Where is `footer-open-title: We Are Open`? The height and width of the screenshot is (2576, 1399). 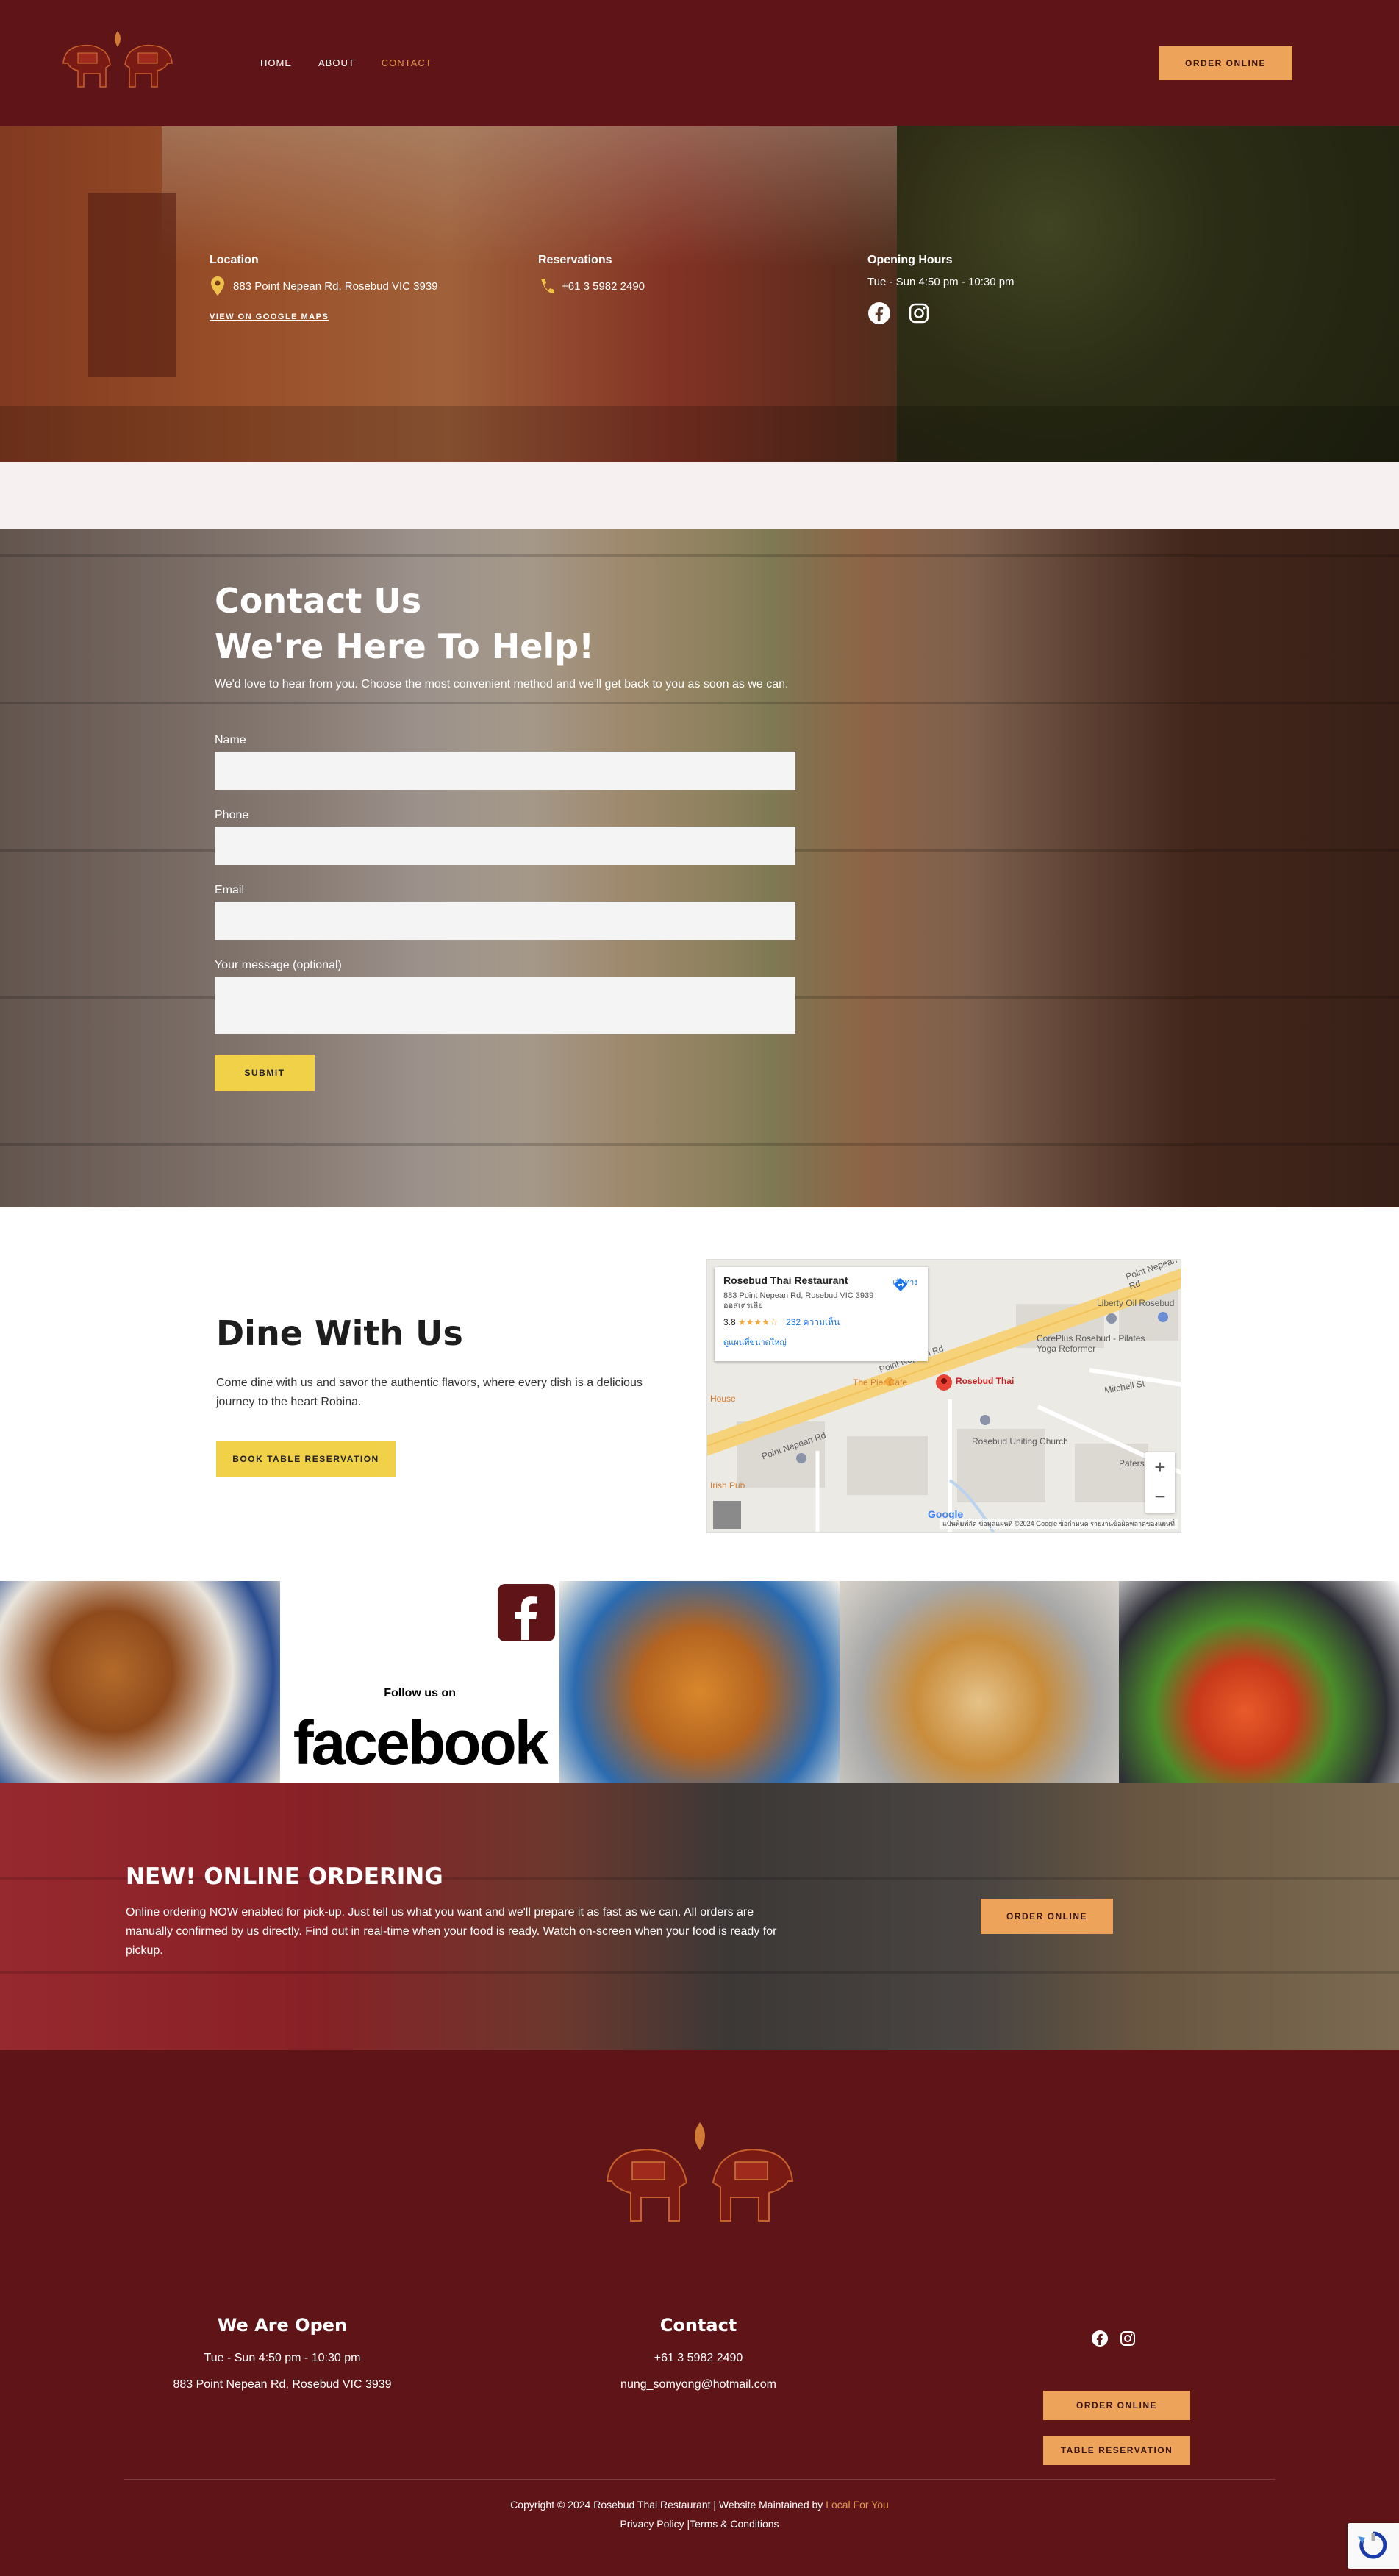
footer-open-title: We Are Open is located at coordinates (282, 2325).